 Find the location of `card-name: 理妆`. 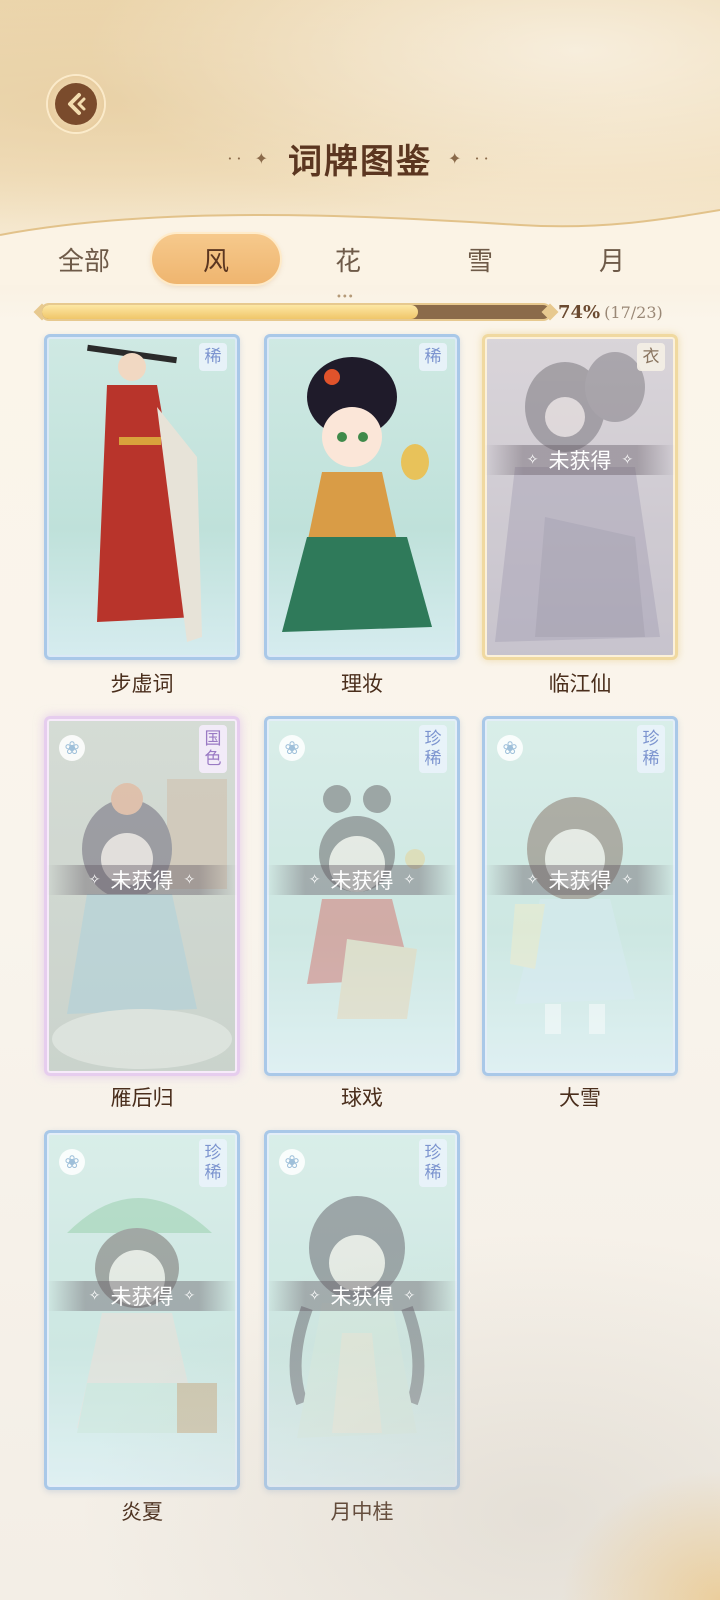

card-name: 理妆 is located at coordinates (362, 684).